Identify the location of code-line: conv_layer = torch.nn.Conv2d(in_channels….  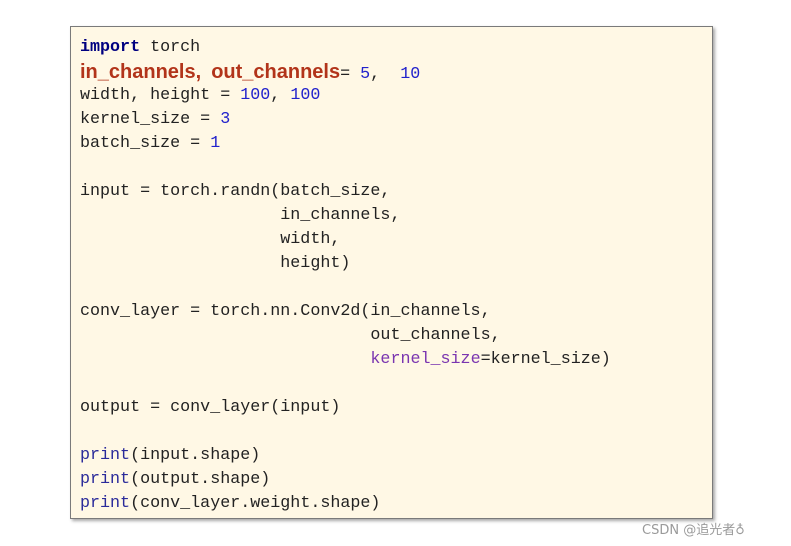
(345, 312).